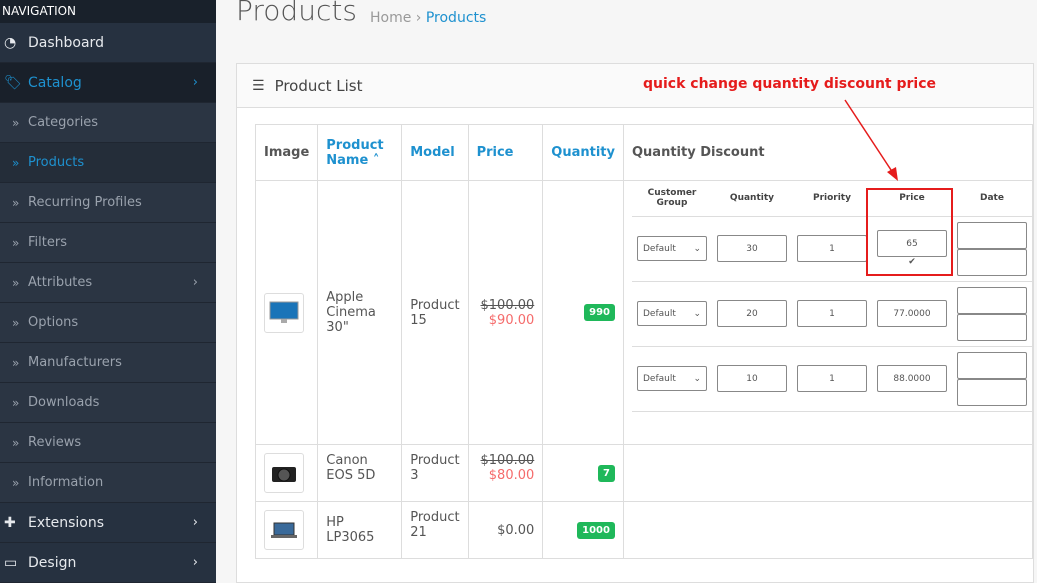  I want to click on table-row: HP LP3065 Product 21 $0.00 1000, so click(644, 530).